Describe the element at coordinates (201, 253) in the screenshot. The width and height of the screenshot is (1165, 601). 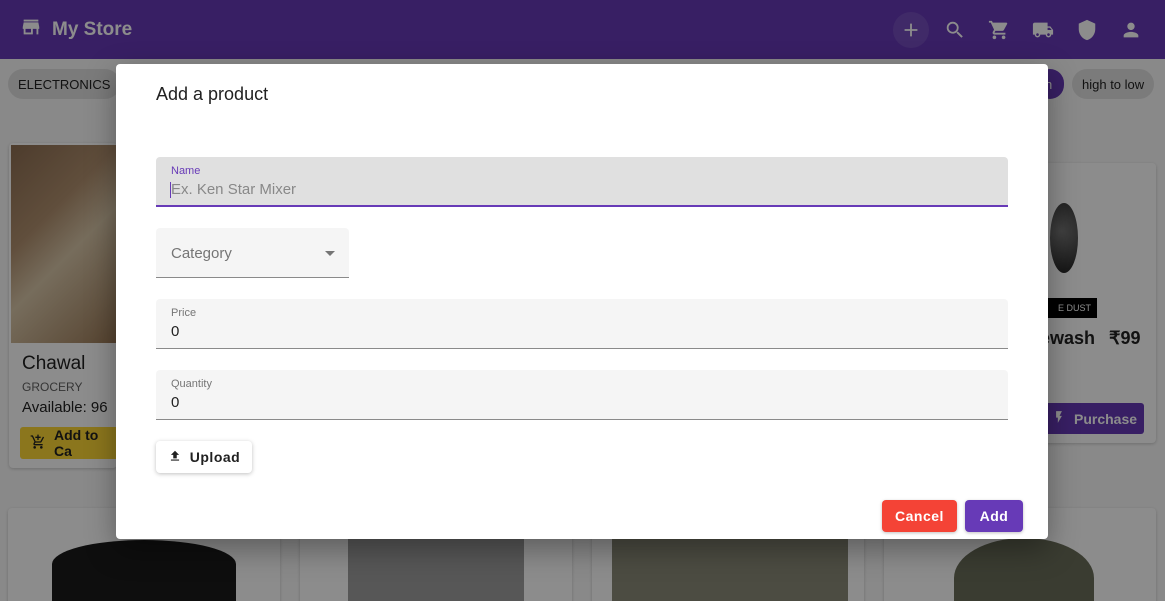
I see `category-label: Category` at that location.